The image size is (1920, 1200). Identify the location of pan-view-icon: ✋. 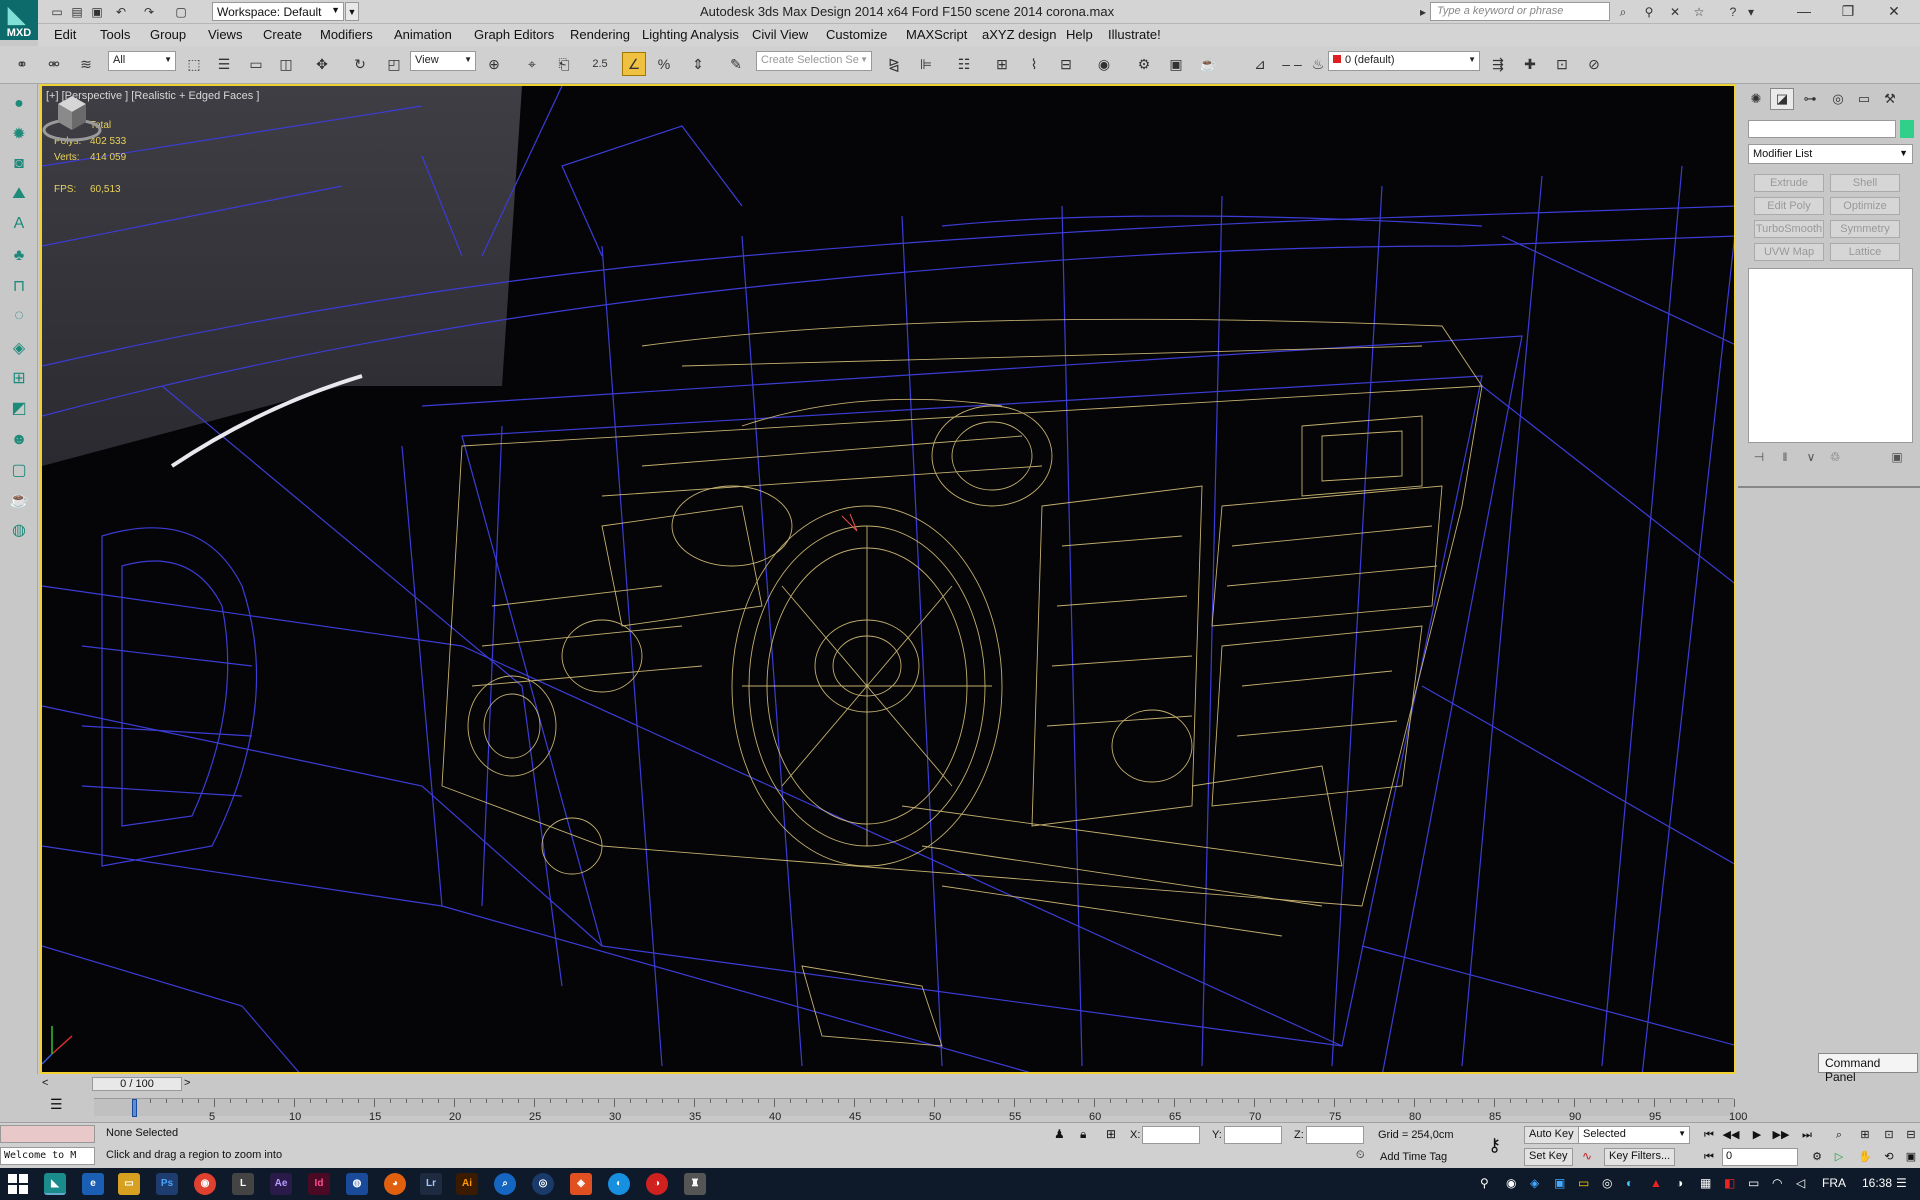
(1865, 1157).